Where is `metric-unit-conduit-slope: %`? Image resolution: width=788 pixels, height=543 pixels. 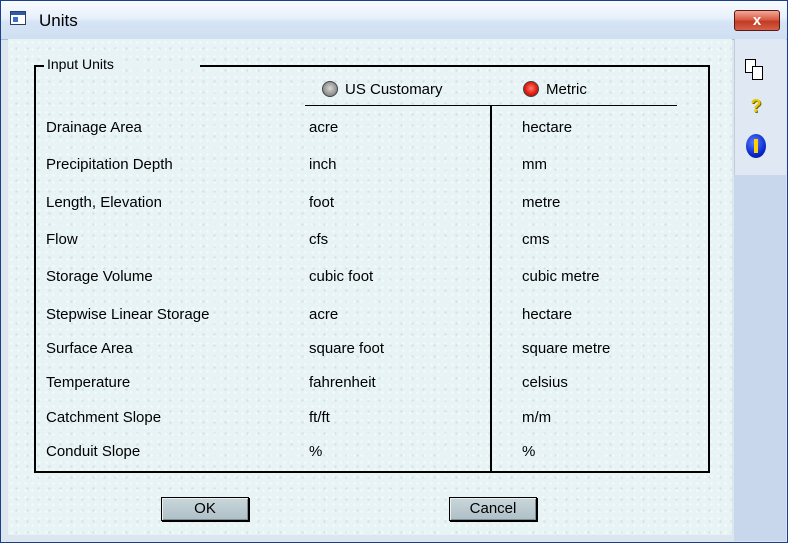
metric-unit-conduit-slope: % is located at coordinates (529, 451).